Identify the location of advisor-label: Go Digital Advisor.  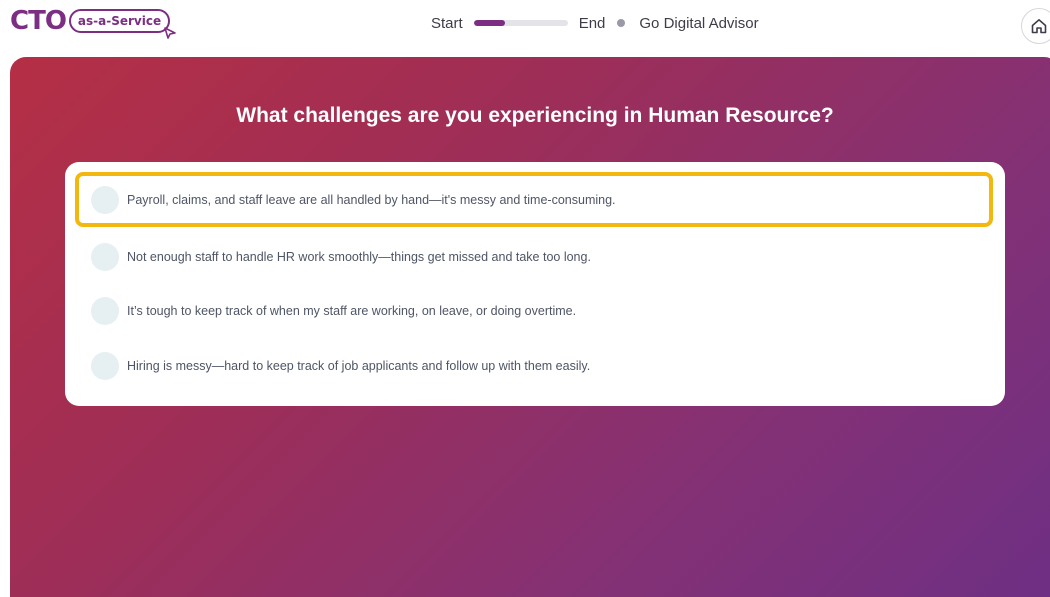
(699, 23).